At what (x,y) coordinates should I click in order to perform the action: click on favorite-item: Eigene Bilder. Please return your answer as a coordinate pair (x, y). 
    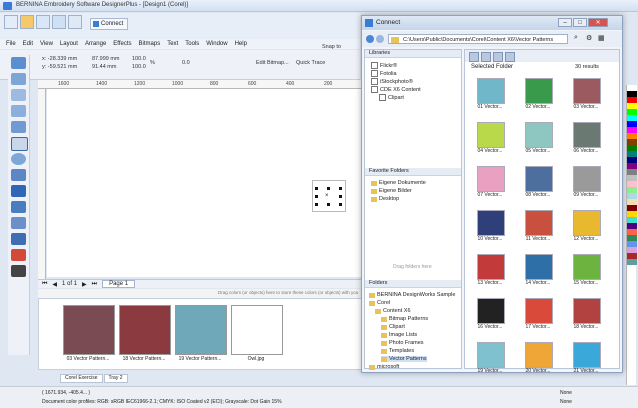
    Looking at the image, I should click on (391, 191).